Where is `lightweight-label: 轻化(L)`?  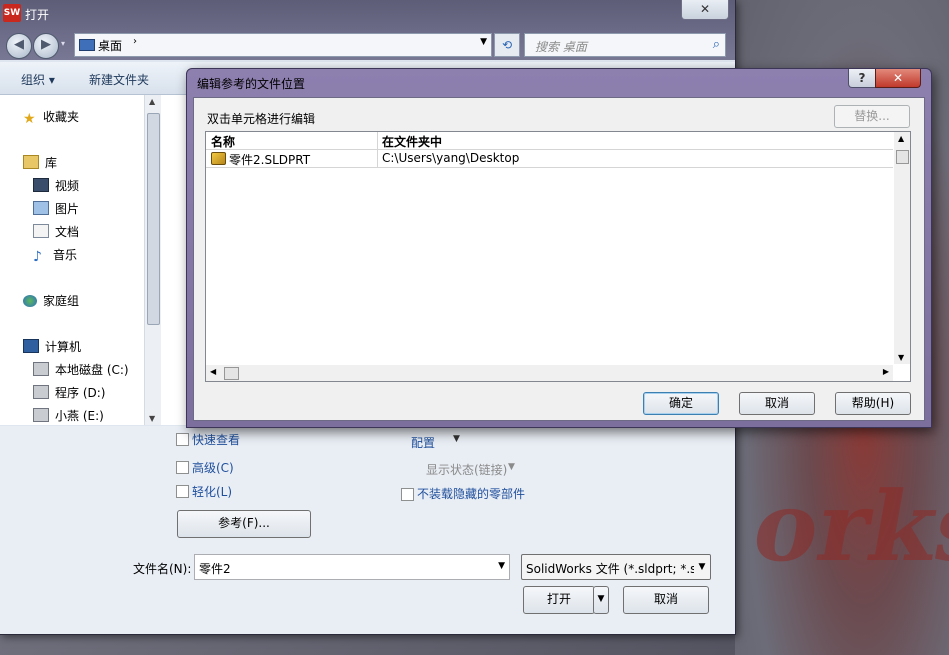
lightweight-label: 轻化(L) is located at coordinates (212, 491).